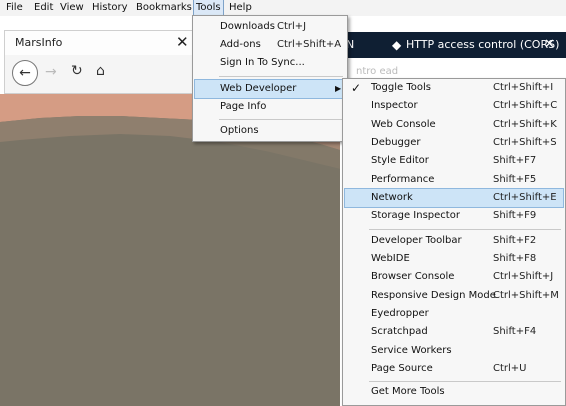 Image resolution: width=566 pixels, height=406 pixels. I want to click on menu-item-label: Debugger, so click(396, 142).